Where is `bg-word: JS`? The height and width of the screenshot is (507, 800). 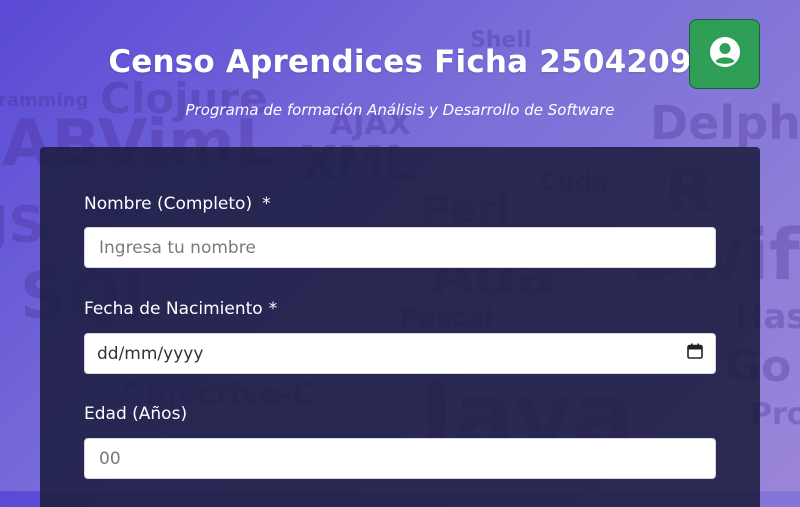 bg-word: JS is located at coordinates (22, 225).